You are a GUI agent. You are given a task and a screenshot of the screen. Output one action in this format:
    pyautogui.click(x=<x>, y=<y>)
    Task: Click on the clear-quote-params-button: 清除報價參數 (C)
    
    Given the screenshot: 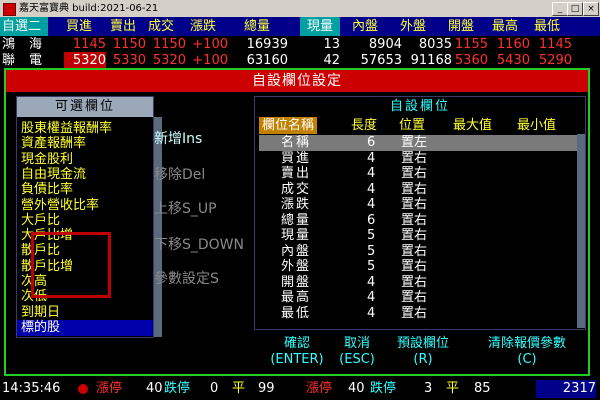 What is the action you would take?
    pyautogui.click(x=527, y=352)
    